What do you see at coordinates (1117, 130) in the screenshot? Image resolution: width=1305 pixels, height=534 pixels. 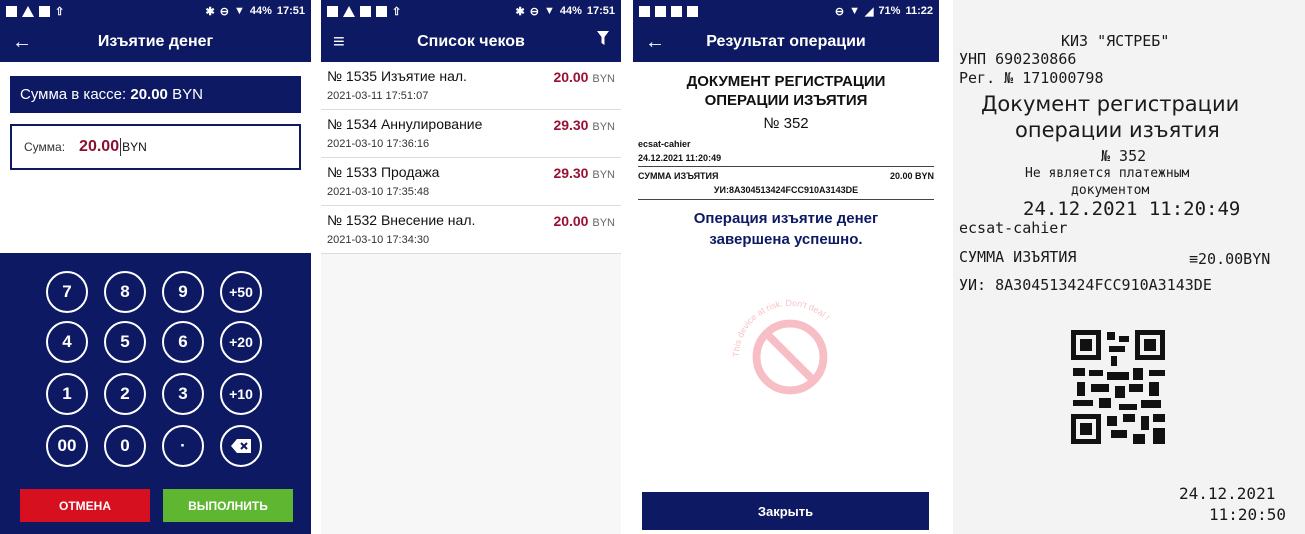 I see `receipt-doc-title: операции изъятия` at bounding box center [1117, 130].